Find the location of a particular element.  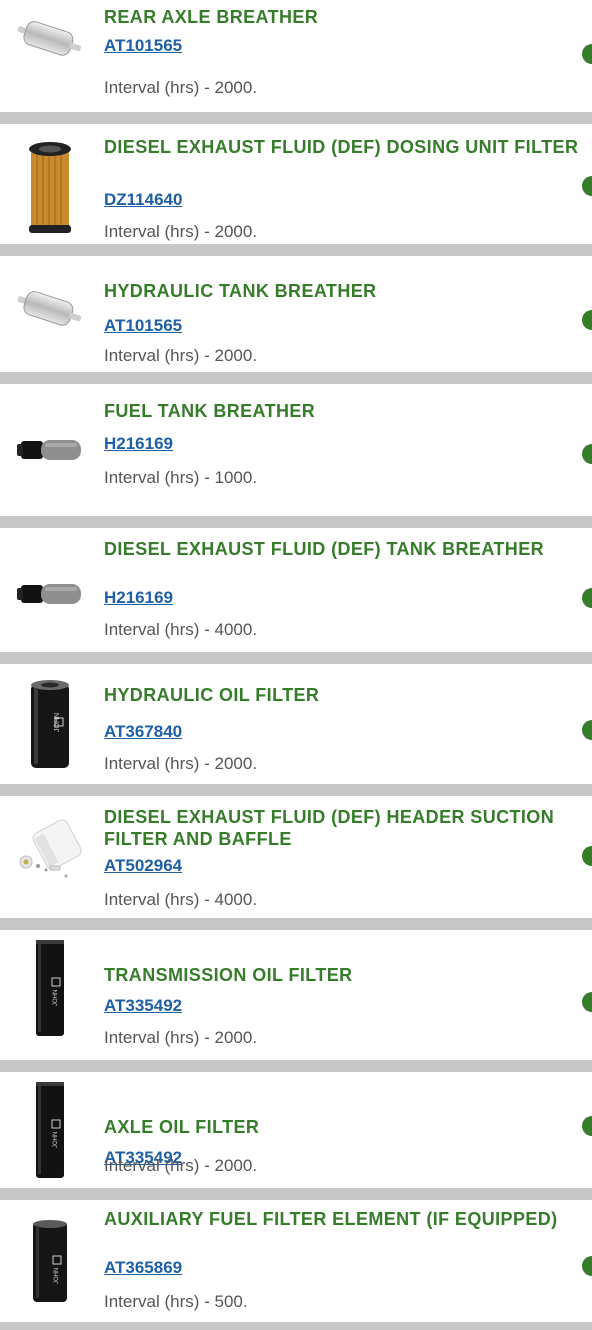

part-name: REAR AXLE BREATHER is located at coordinates (211, 17).